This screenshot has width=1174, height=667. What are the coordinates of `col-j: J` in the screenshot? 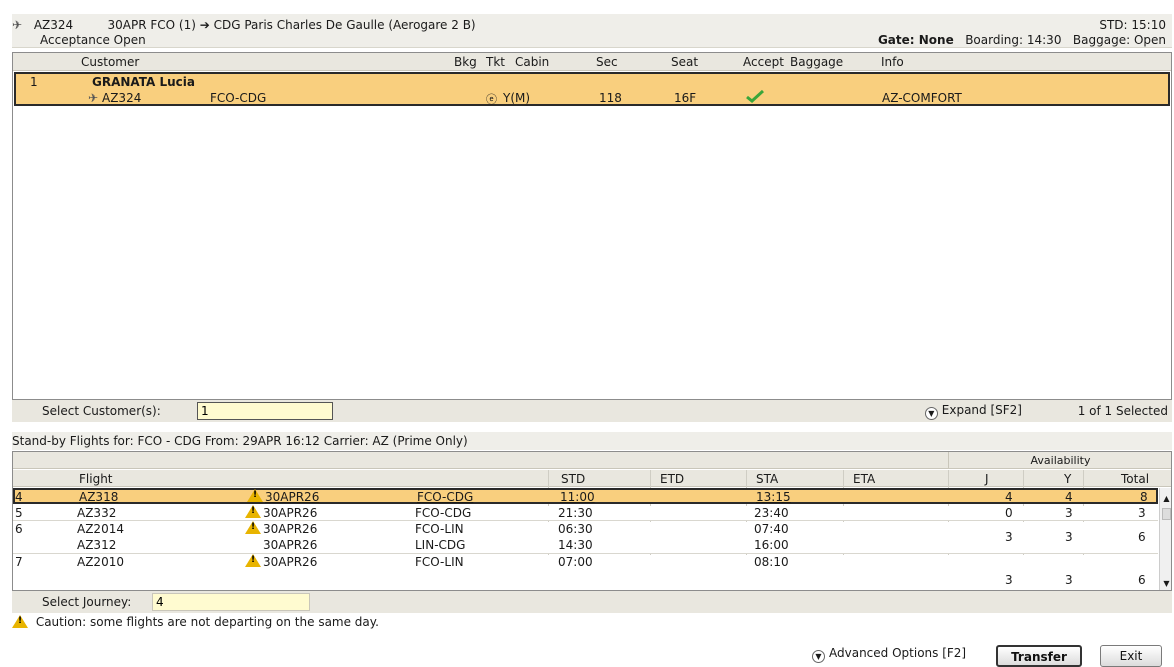 It's located at (987, 479).